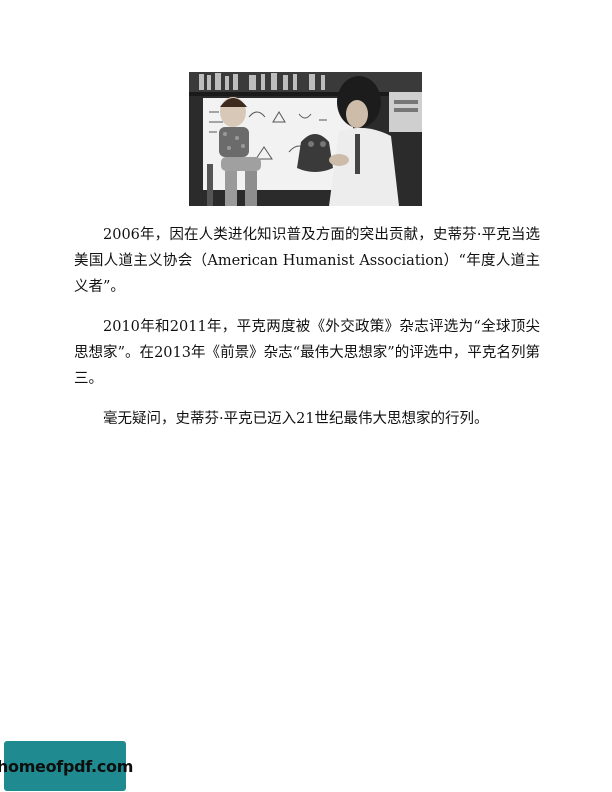 The height and width of the screenshot is (792, 612). I want to click on paragraph-conclusion: 毫无疑问，史蒂芬·平克已迈入21世纪最伟大思想家的行列。, so click(296, 419).